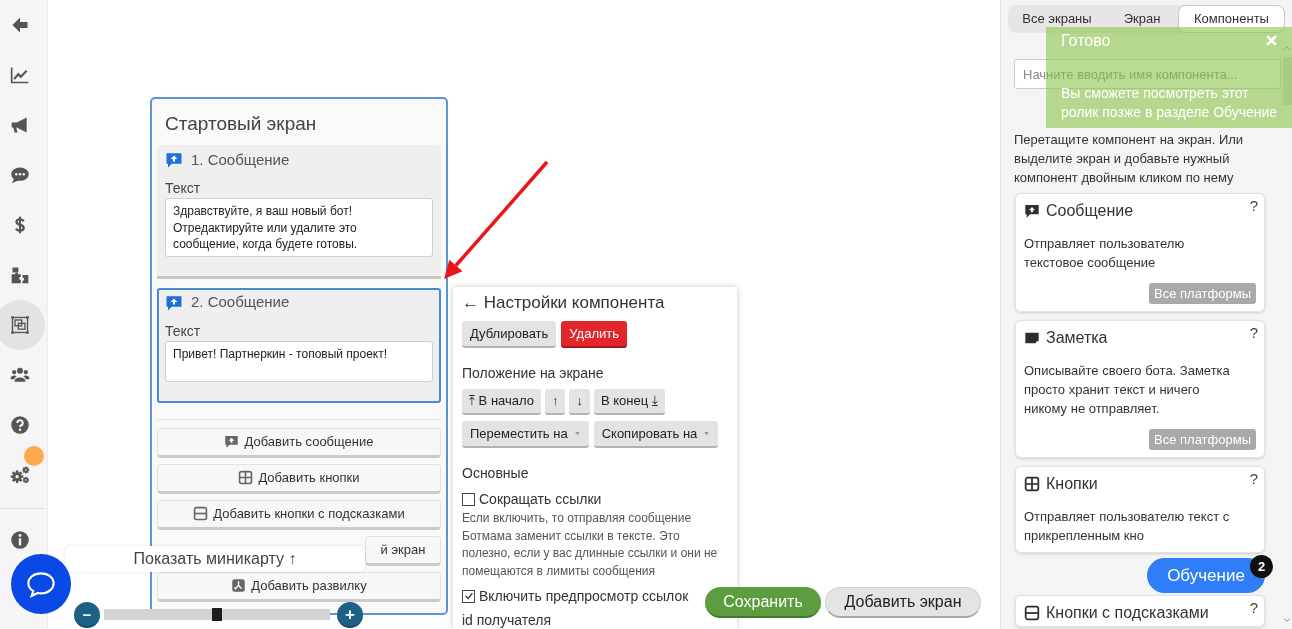 This screenshot has height=629, width=1292. What do you see at coordinates (1077, 338) in the screenshot?
I see `component-card-title: Заметка` at bounding box center [1077, 338].